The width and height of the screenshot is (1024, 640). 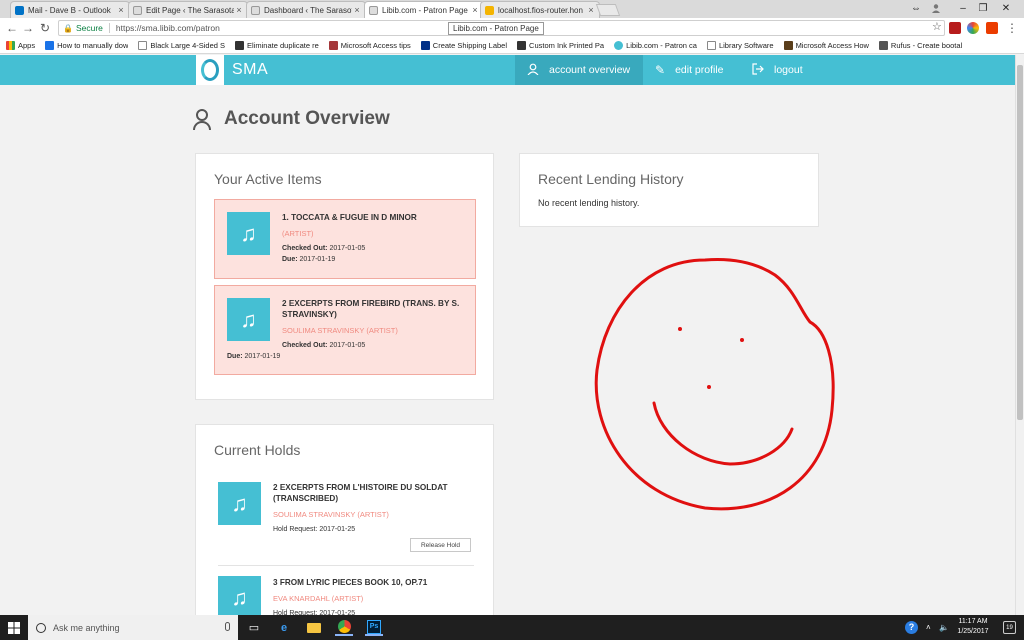 I want to click on page-scrollbar, so click(x=1019, y=335).